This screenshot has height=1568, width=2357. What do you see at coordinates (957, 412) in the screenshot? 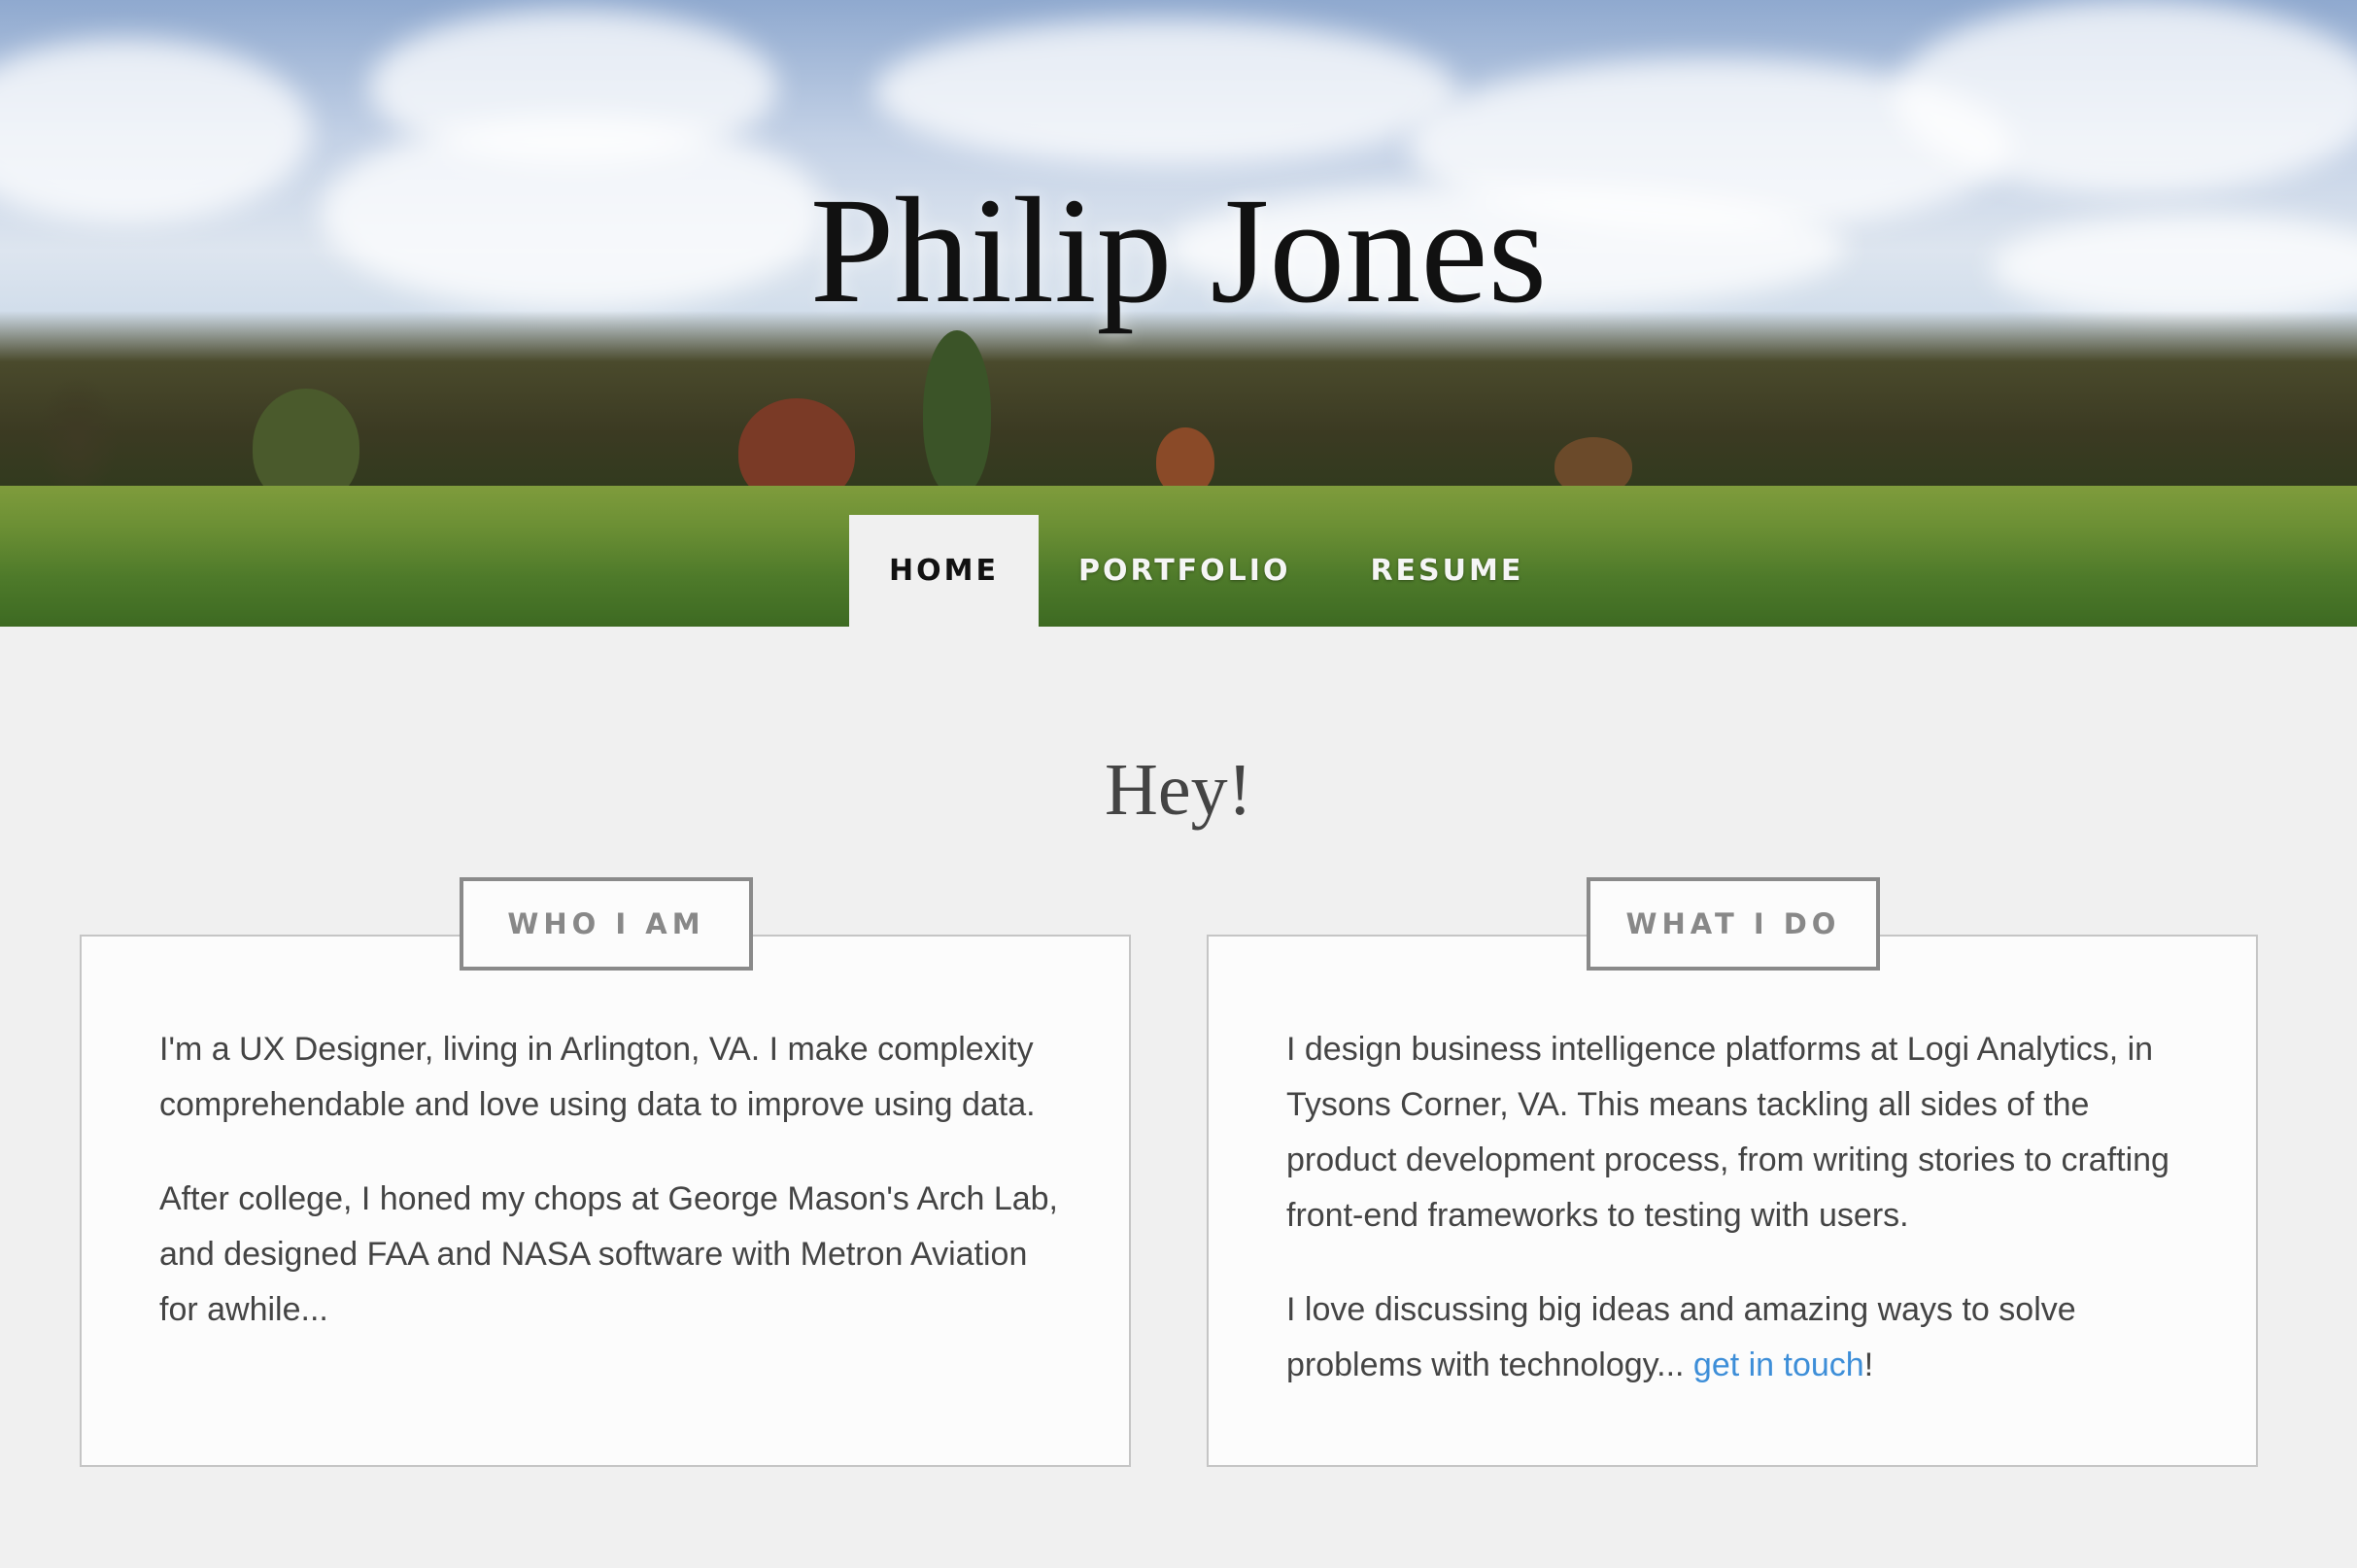
I see `tree-shape` at bounding box center [957, 412].